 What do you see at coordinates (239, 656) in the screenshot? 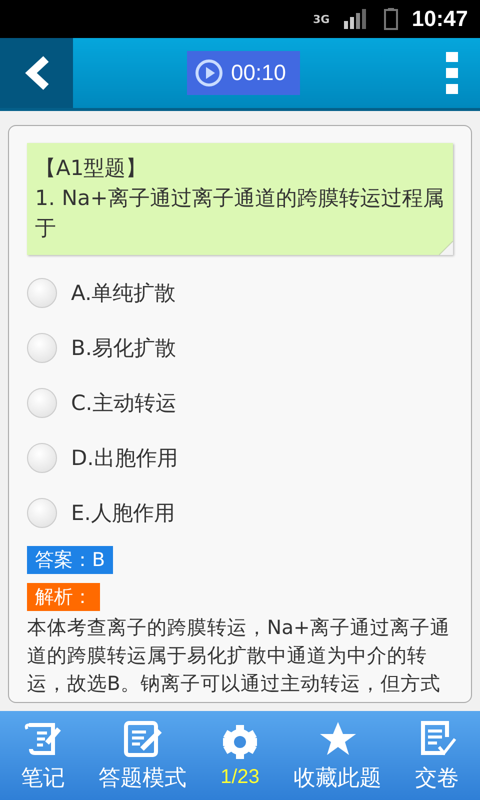
I see `analysis-text: 本体考查离子的跨膜转运，Na+离子通过离子通道的跨膜转运属于易化扩散中通道为中介的转运，故选B。钠离子可以通过主动转运，但方式` at bounding box center [239, 656].